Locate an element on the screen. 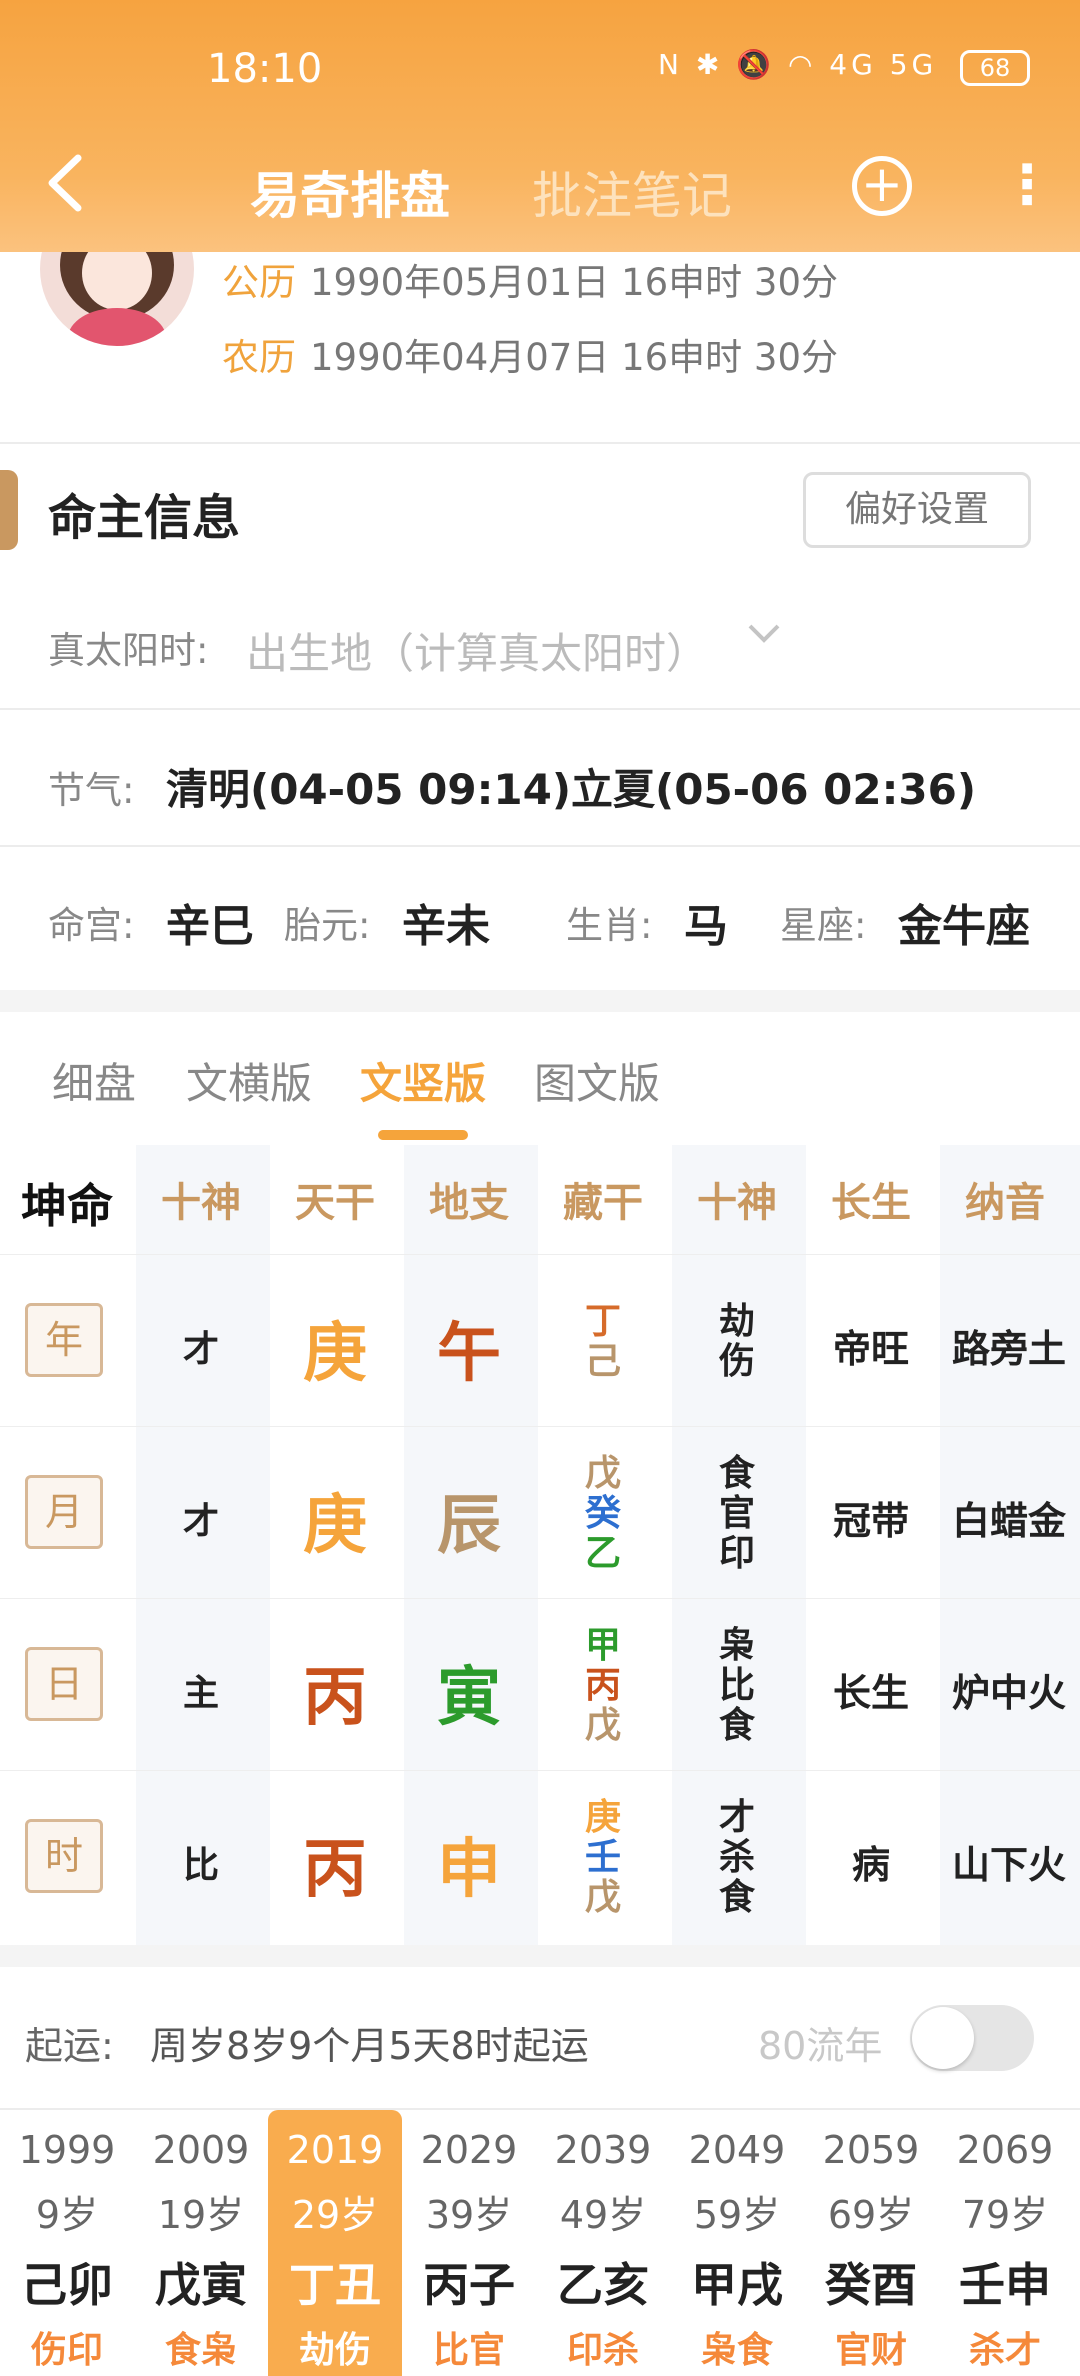 This screenshot has width=1080, height=2376. solar-label: 公历 is located at coordinates (259, 282).